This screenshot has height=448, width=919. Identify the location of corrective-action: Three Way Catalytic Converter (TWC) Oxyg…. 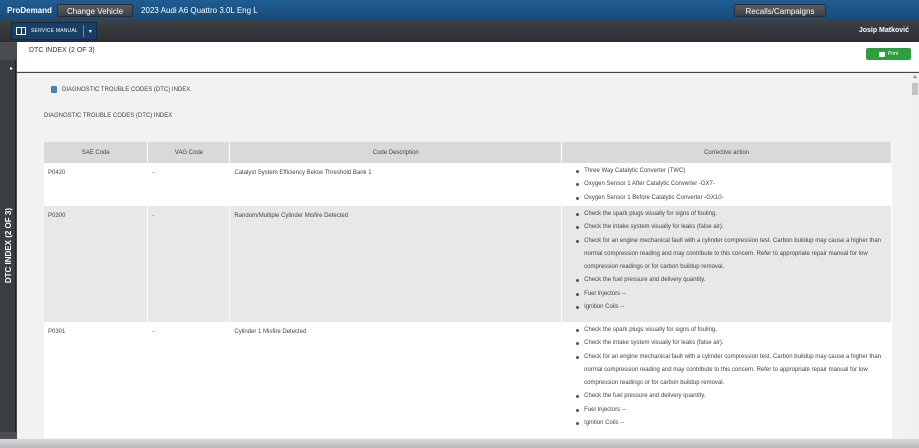
(726, 184).